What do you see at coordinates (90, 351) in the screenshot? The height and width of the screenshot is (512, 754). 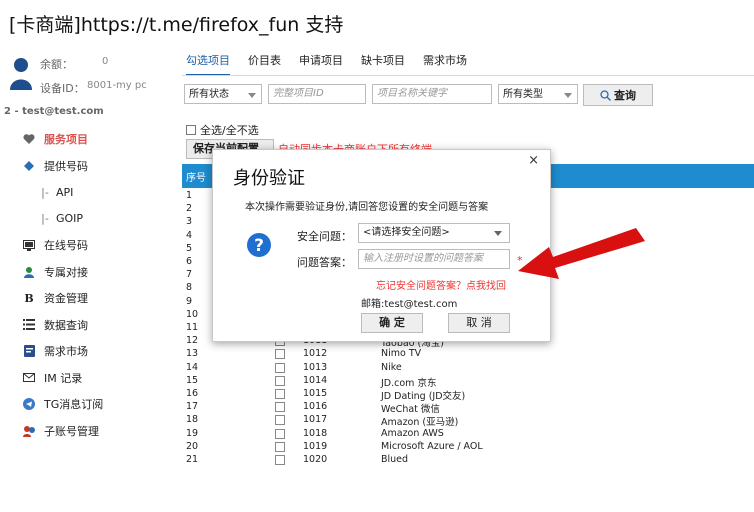 I see `sidebar-item-market: 需求市场` at bounding box center [90, 351].